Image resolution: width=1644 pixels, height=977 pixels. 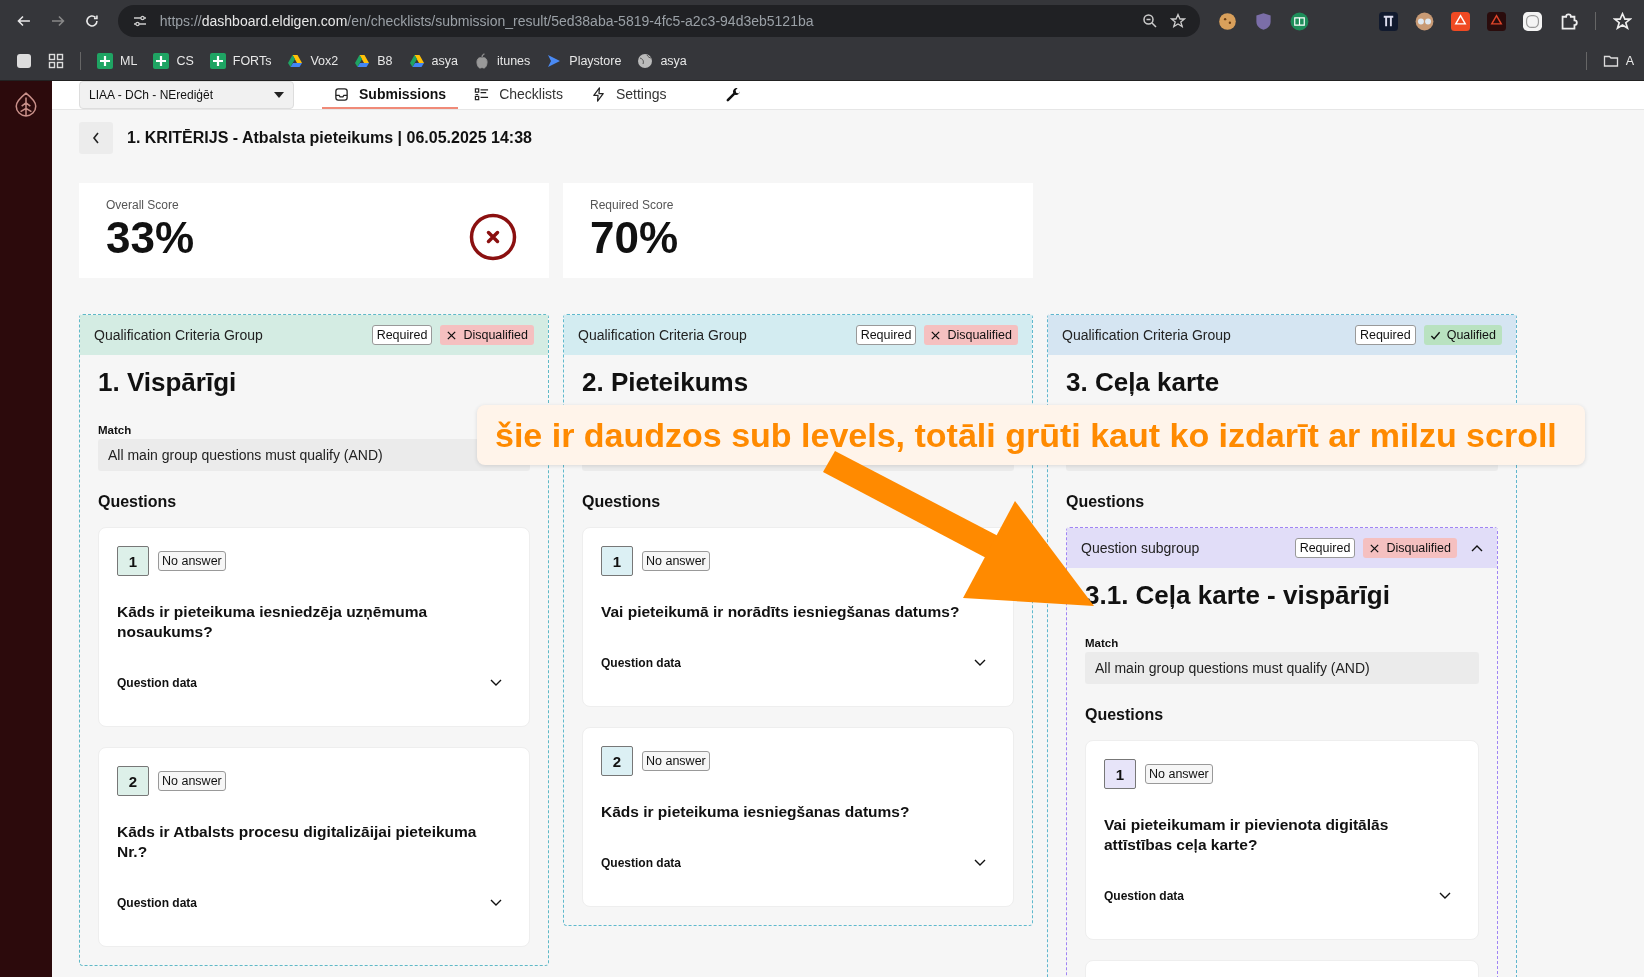 I want to click on bookmark-folder: A, so click(x=1618, y=61).